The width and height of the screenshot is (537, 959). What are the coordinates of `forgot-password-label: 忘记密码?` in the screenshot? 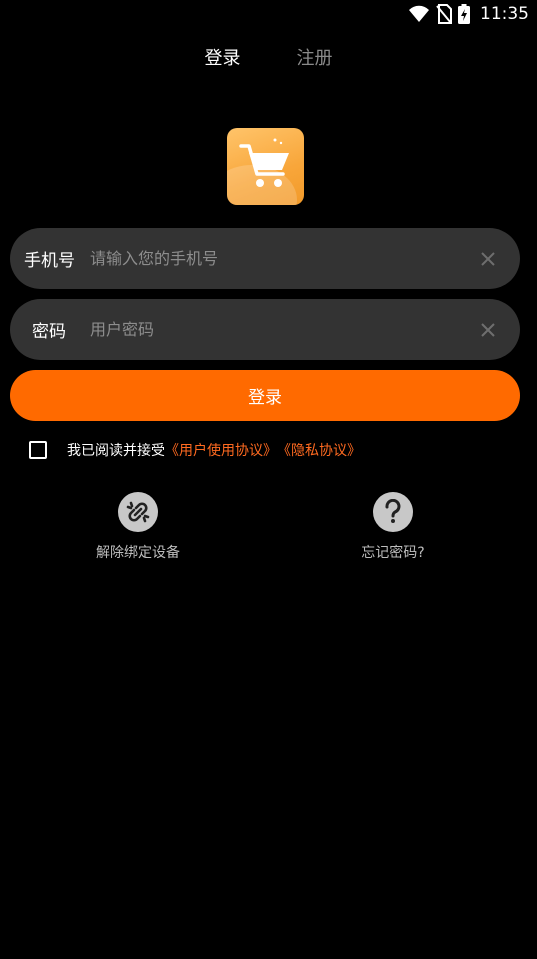 It's located at (393, 553).